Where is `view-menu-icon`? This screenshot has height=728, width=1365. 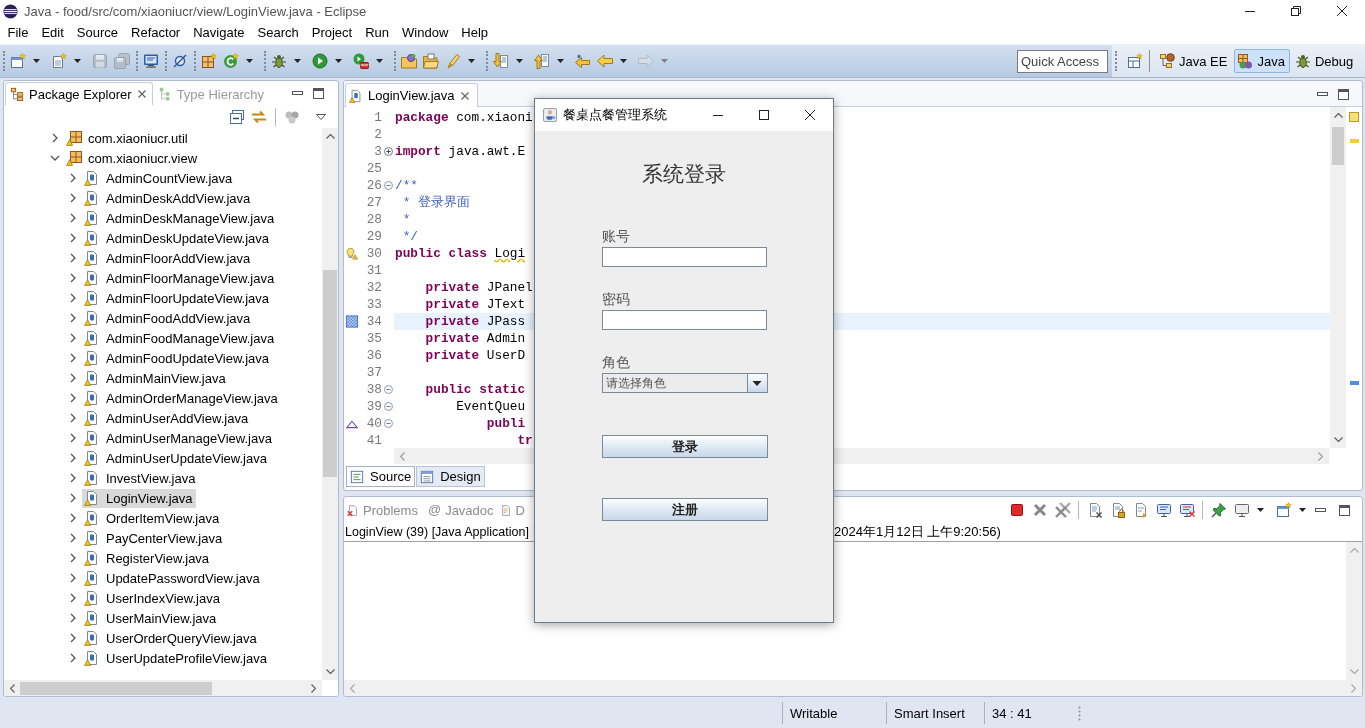
view-menu-icon is located at coordinates (321, 116).